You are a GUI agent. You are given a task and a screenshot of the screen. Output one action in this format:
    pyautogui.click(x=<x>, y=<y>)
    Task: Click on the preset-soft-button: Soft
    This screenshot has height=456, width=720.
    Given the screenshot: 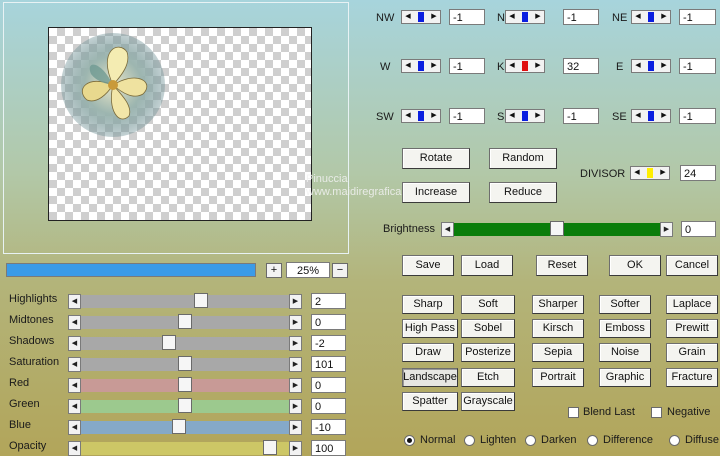 What is the action you would take?
    pyautogui.click(x=488, y=304)
    